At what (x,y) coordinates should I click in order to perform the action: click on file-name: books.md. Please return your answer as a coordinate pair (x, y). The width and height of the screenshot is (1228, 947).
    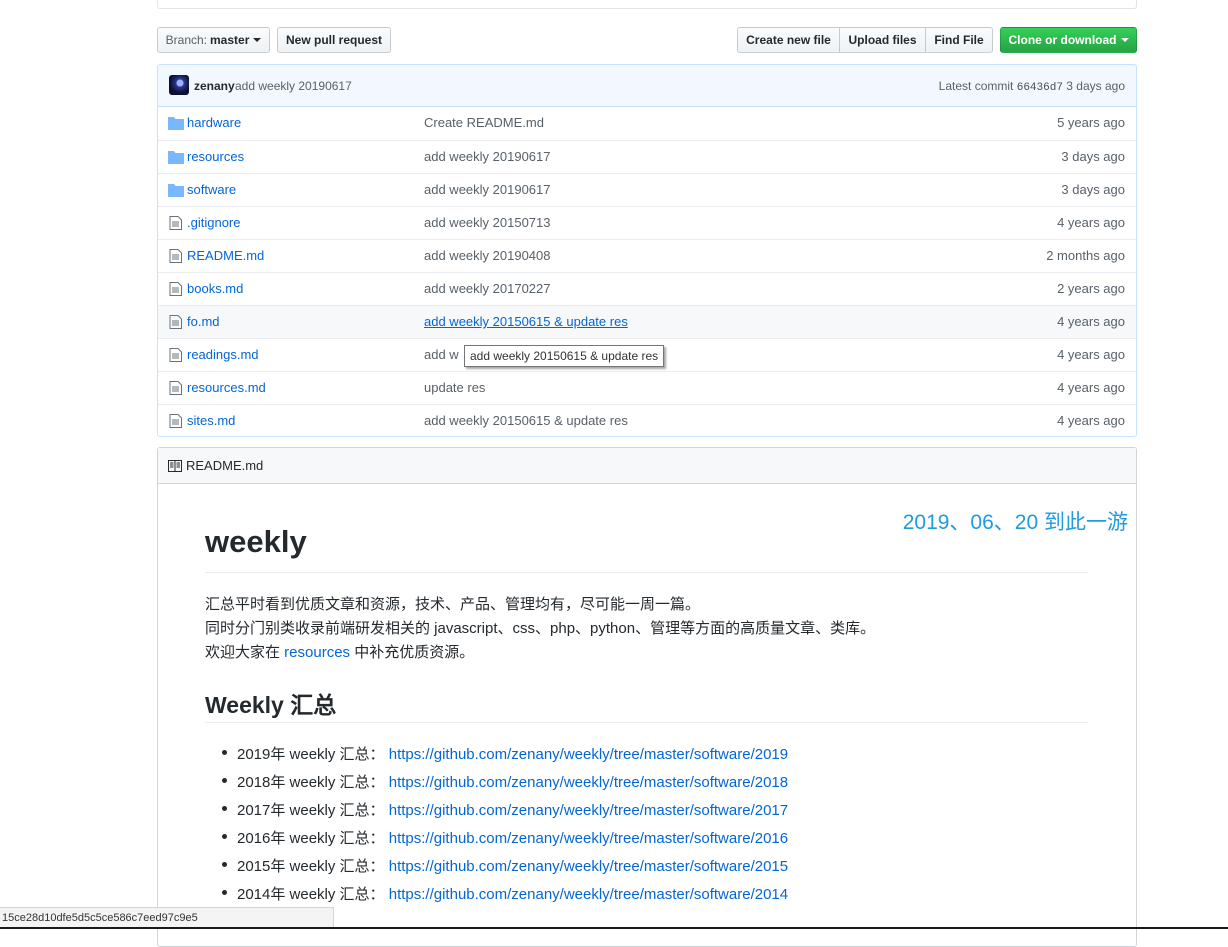
    Looking at the image, I should click on (215, 288).